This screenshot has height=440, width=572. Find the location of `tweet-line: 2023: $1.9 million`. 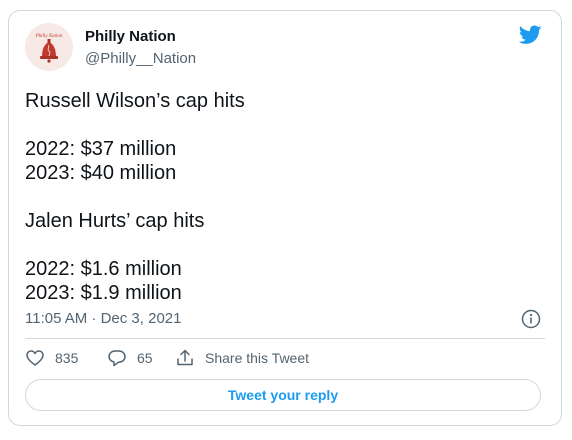

tweet-line: 2023: $1.9 million is located at coordinates (103, 293).